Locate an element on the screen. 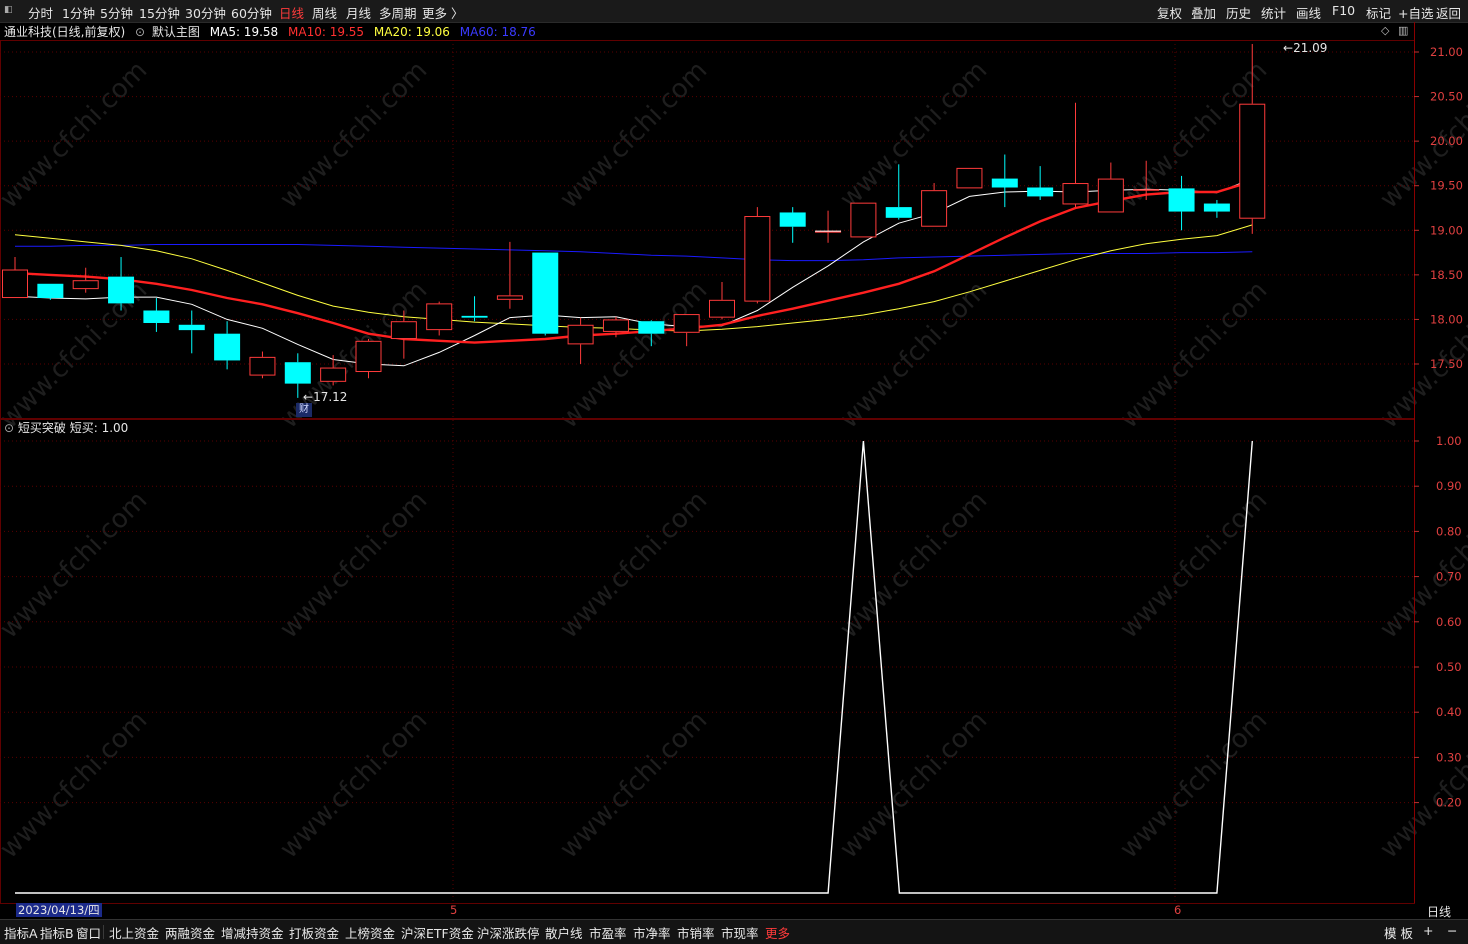 This screenshot has height=944, width=1468. low-price-annotation: ←17.12 is located at coordinates (325, 397).